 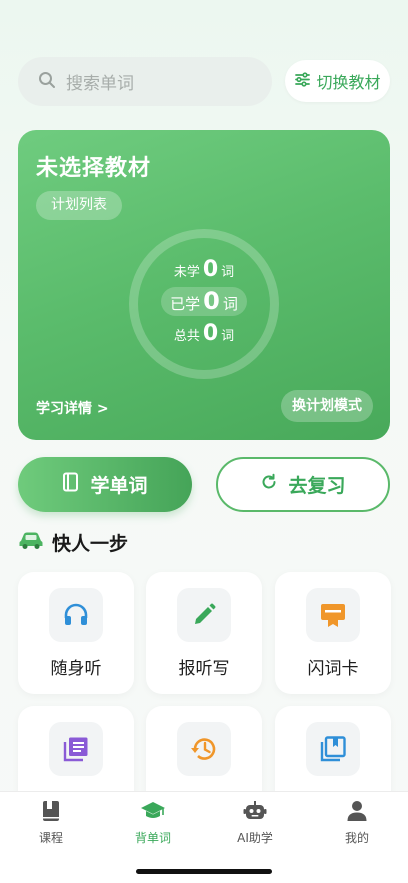 I want to click on learn-words-button: 学单词, so click(x=105, y=484).